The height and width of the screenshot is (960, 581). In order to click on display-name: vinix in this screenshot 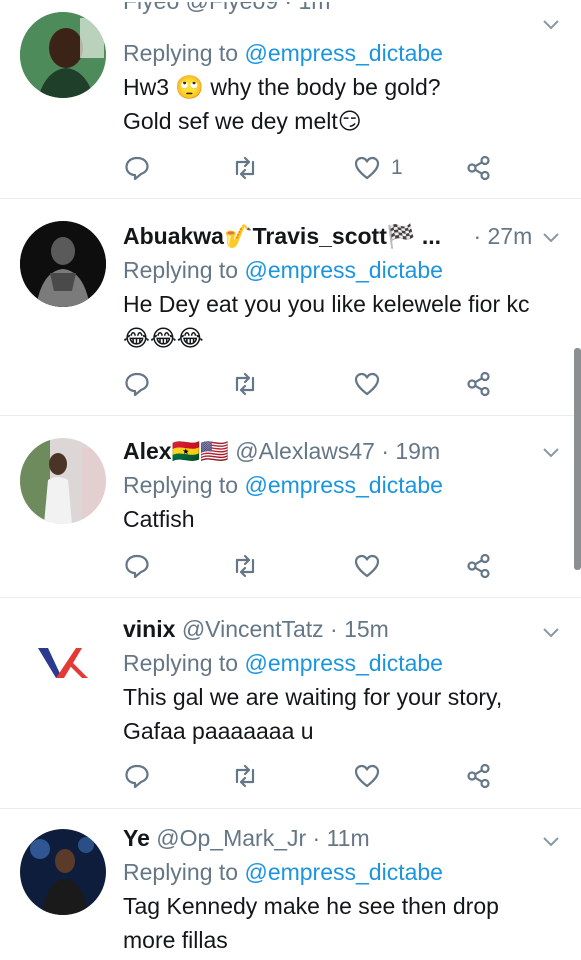, I will do `click(149, 629)`.